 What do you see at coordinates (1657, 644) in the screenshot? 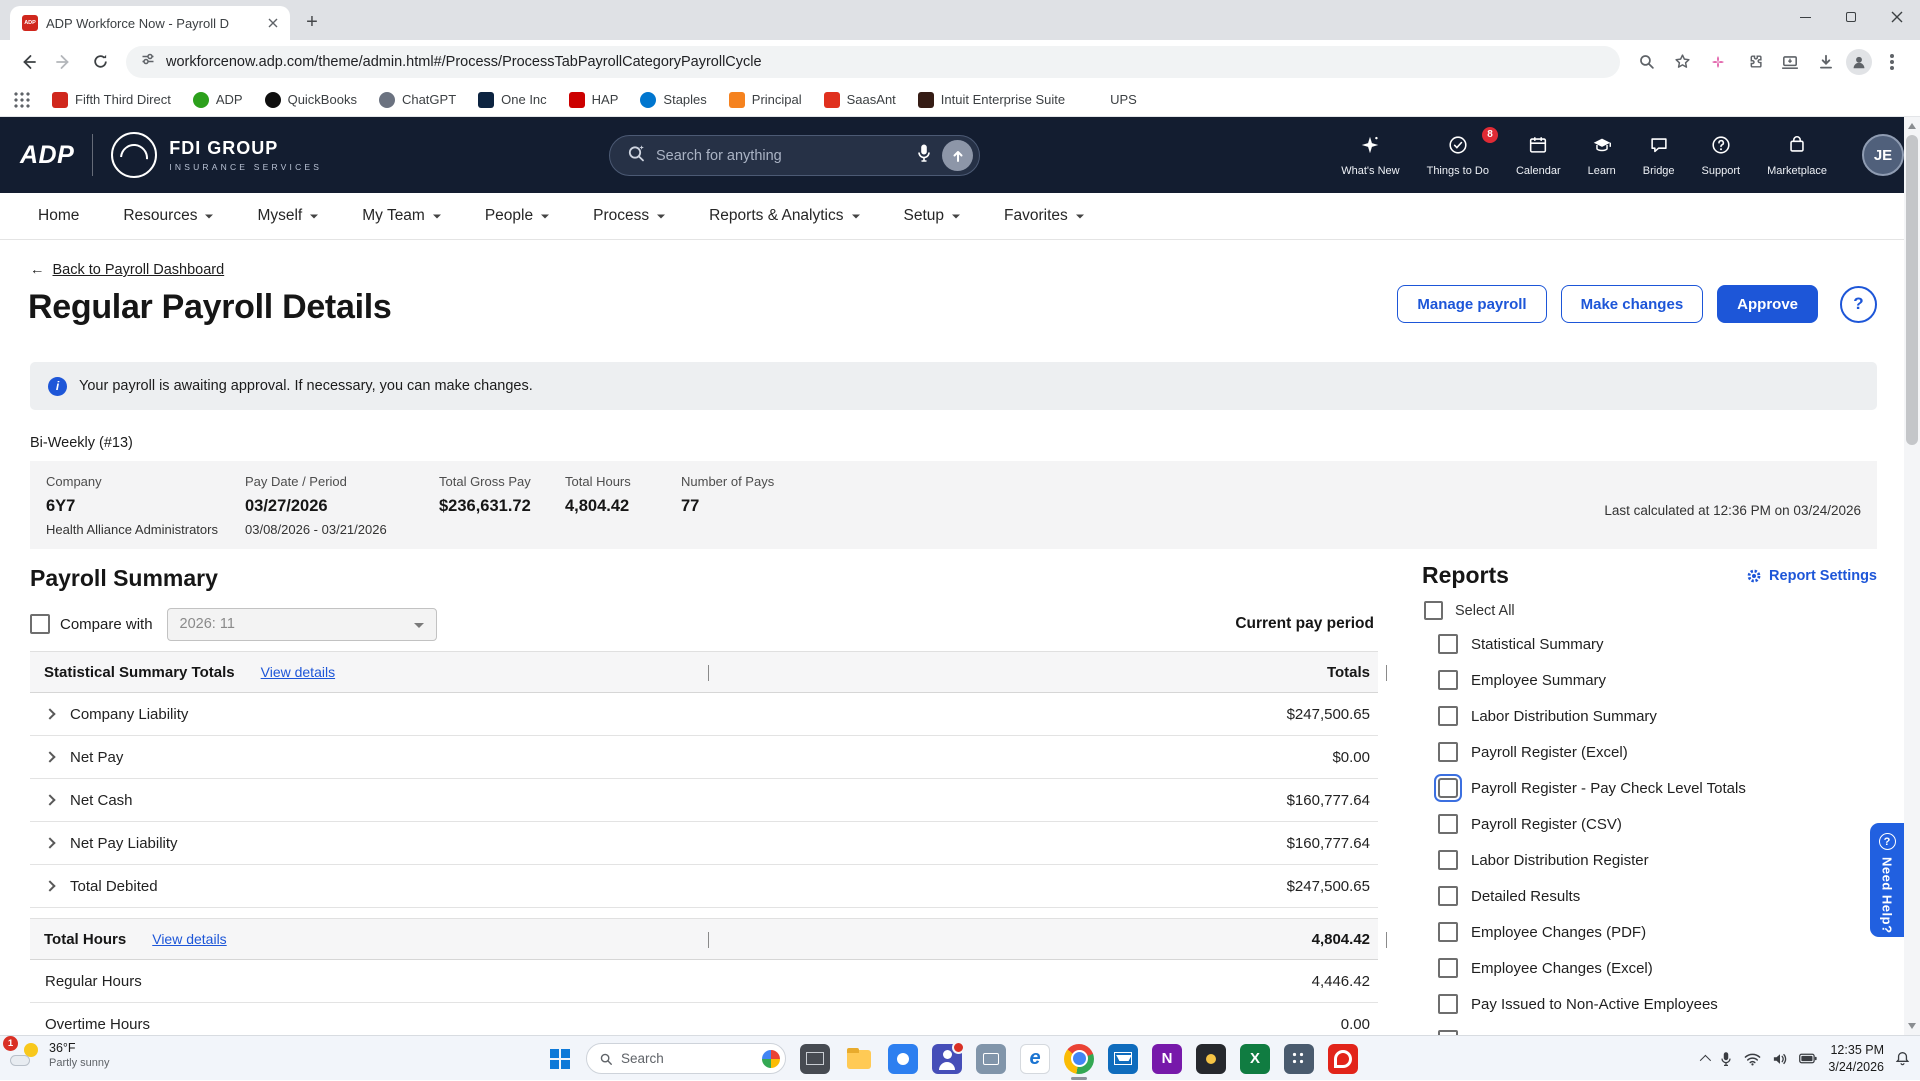
I see `report-option: Statistical Summary` at bounding box center [1657, 644].